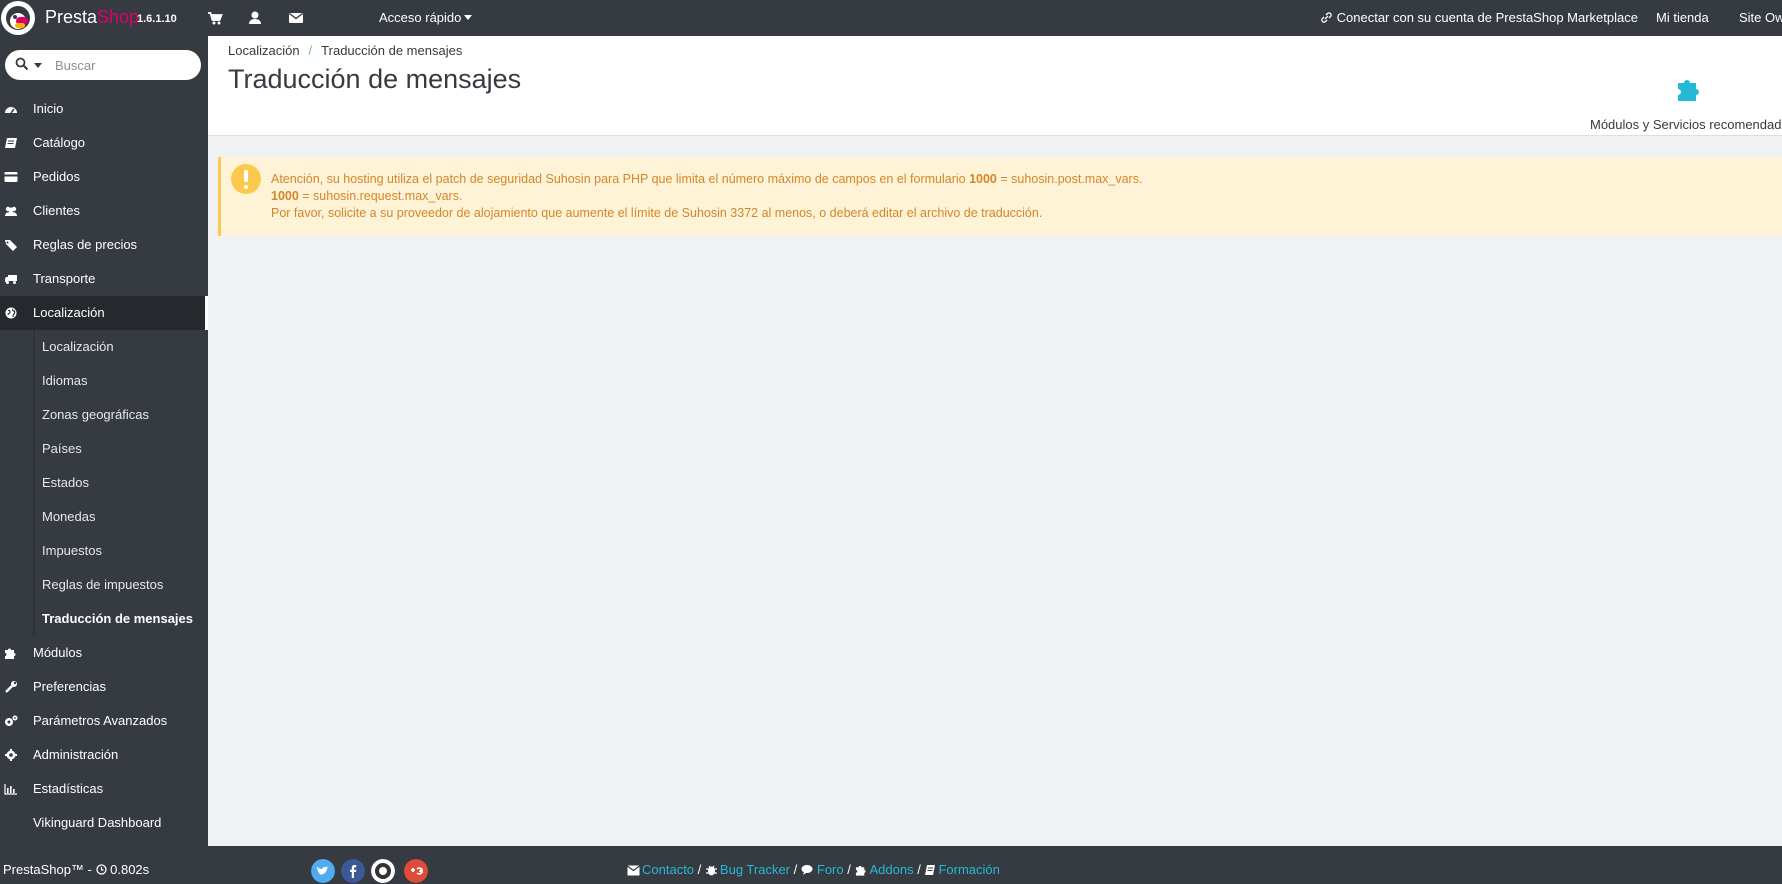  What do you see at coordinates (92, 17) in the screenshot?
I see `brand-name: PrestaShop` at bounding box center [92, 17].